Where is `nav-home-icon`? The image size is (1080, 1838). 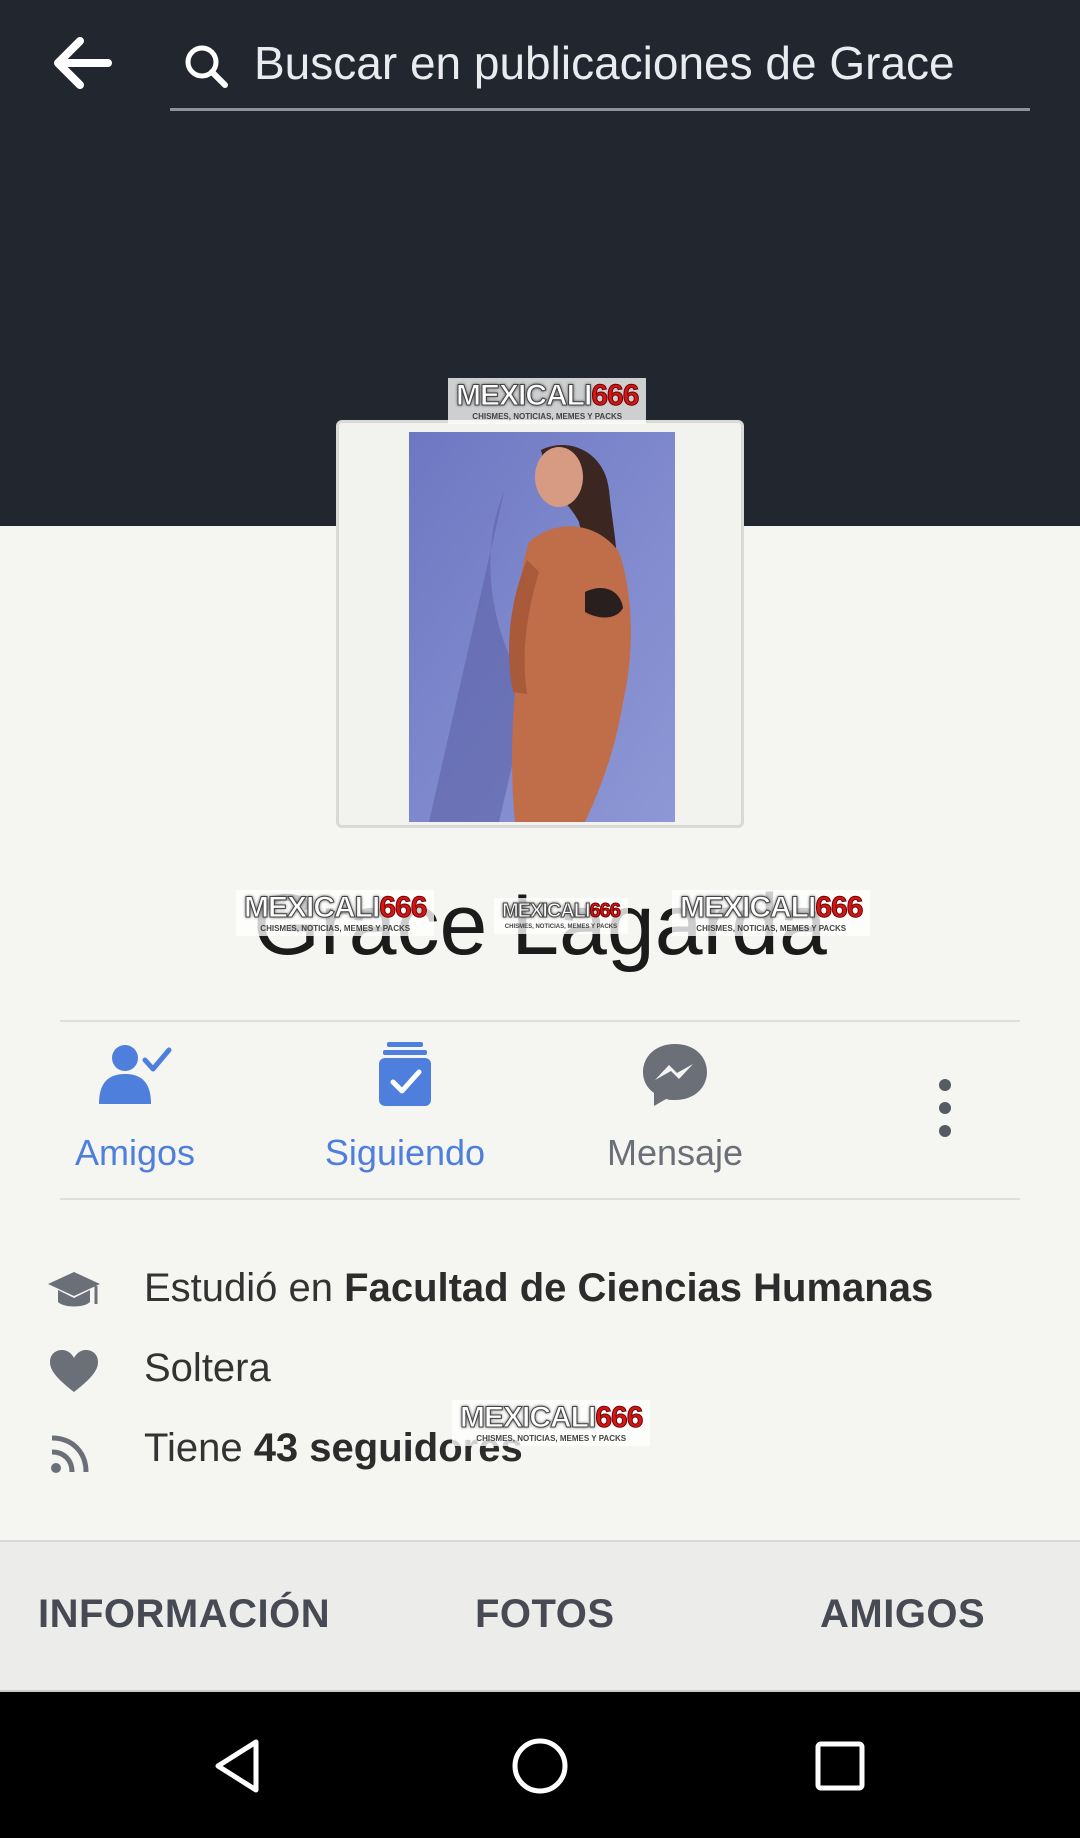
nav-home-icon is located at coordinates (540, 1766).